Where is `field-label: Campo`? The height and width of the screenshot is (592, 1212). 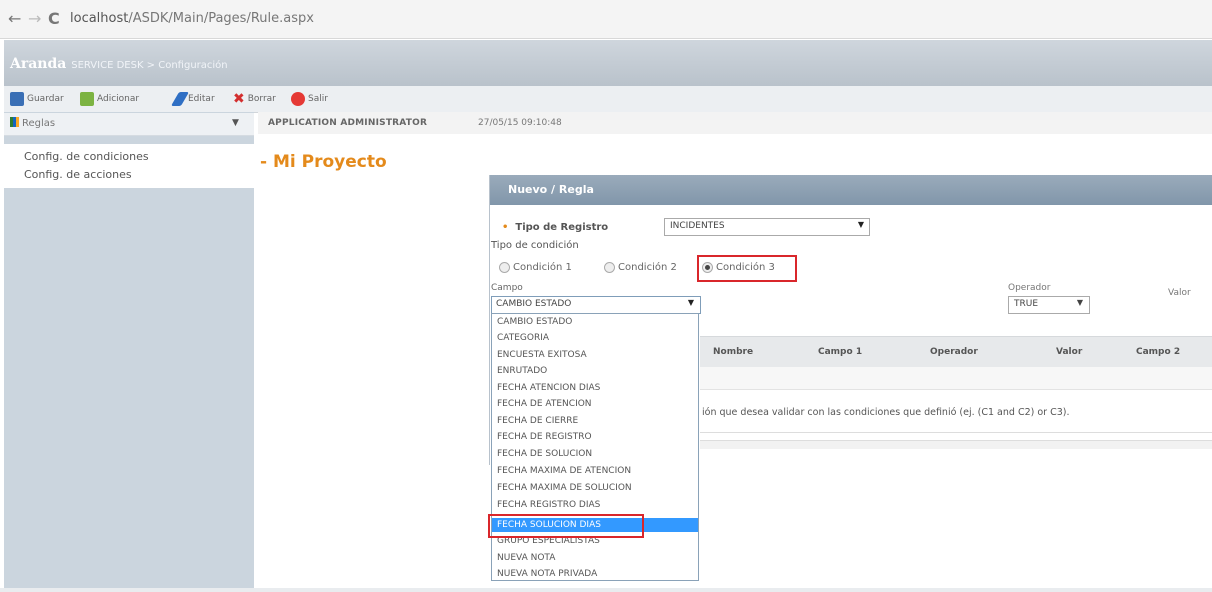
field-label: Campo is located at coordinates (507, 288).